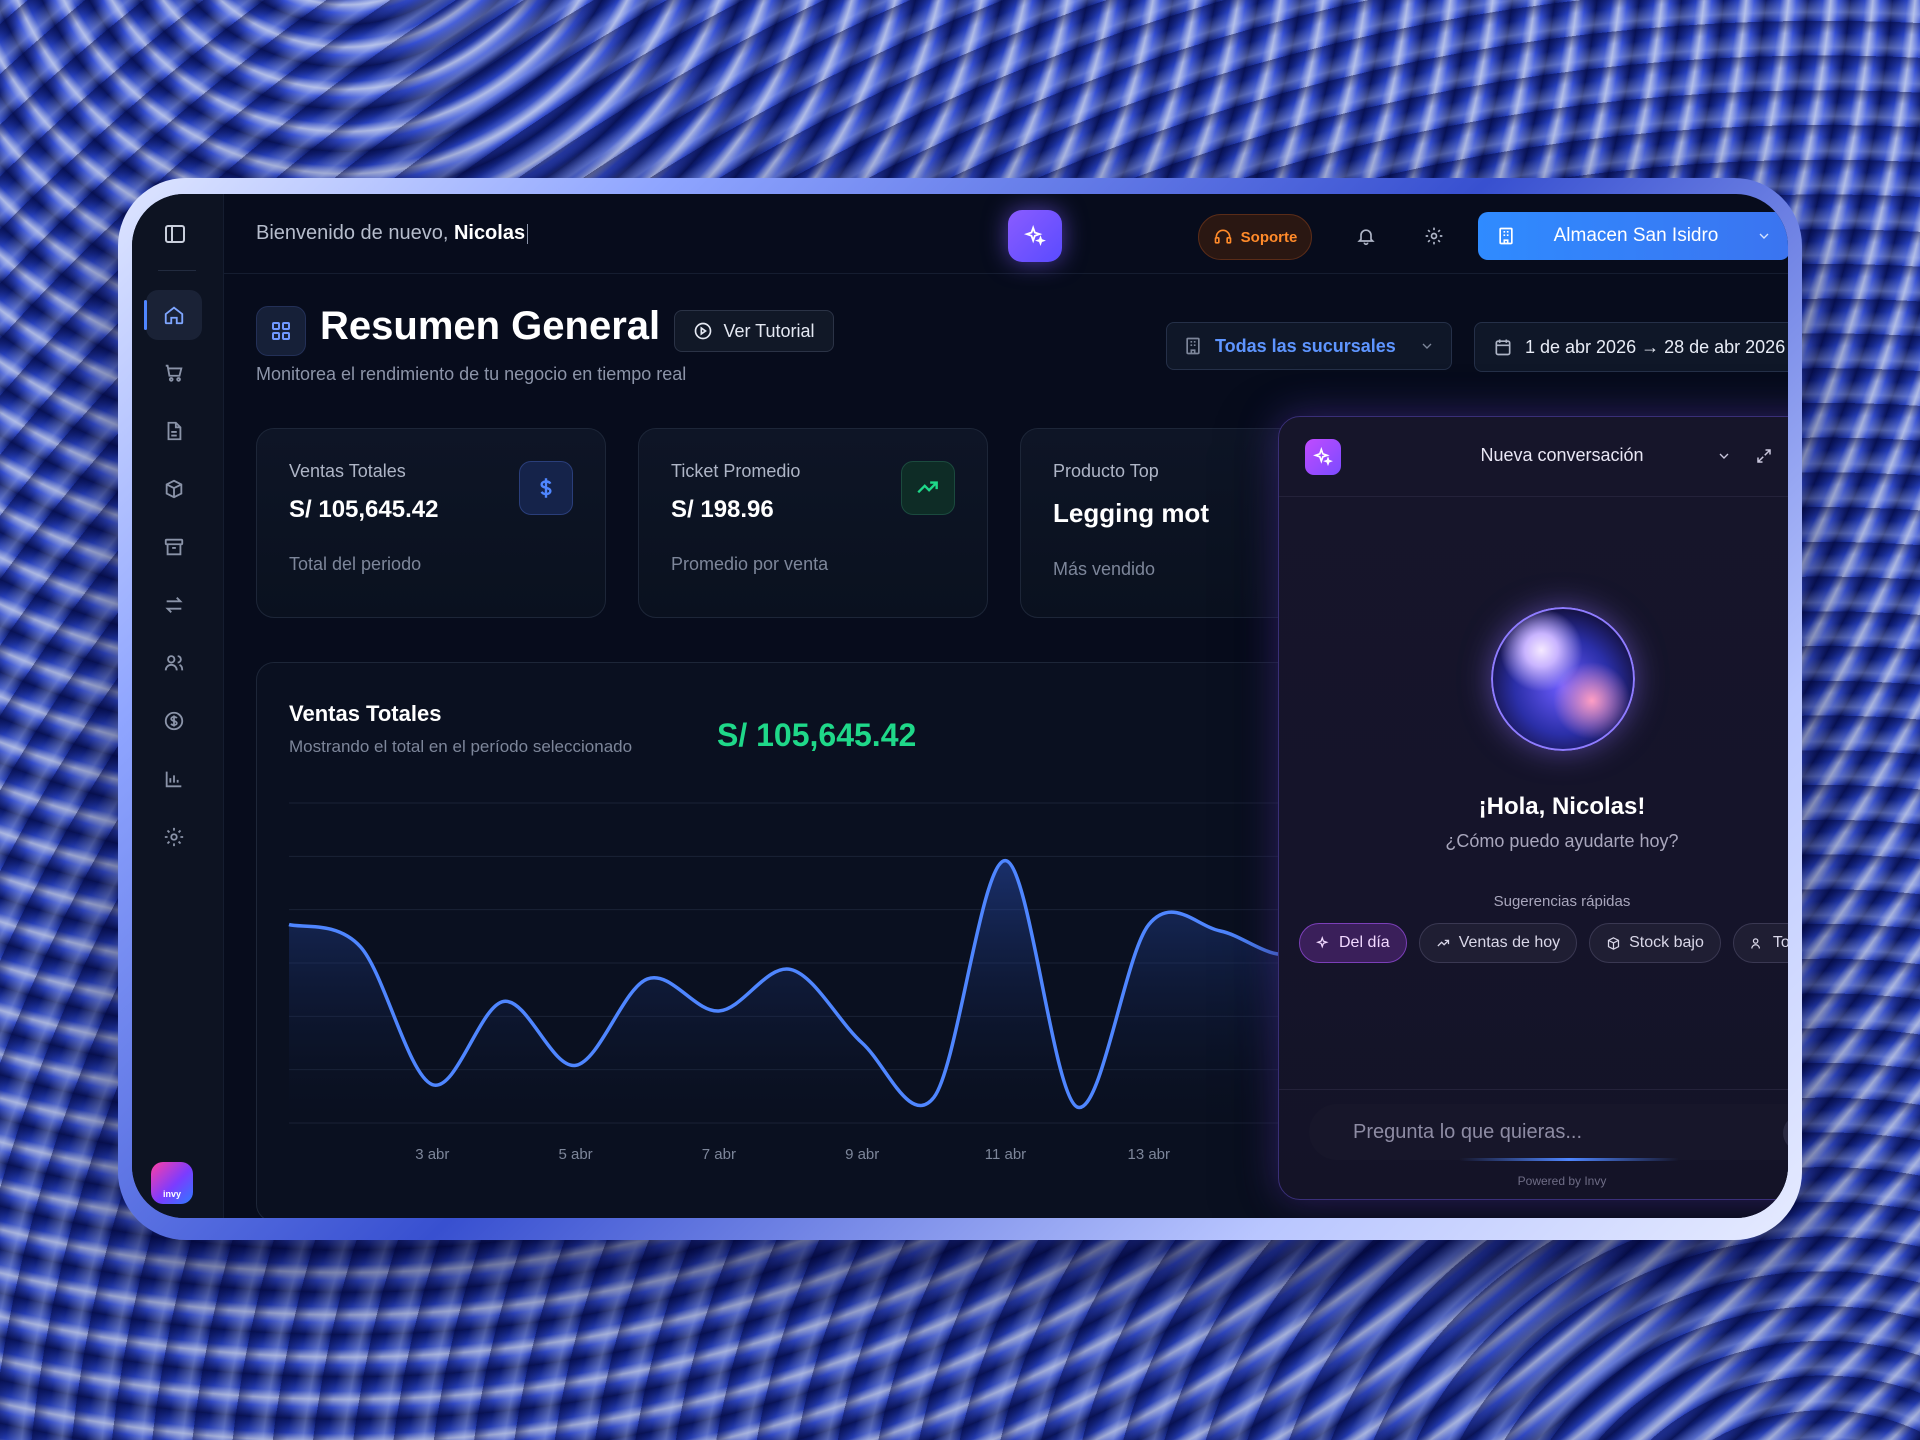 This screenshot has width=1920, height=1440. I want to click on sidebar-item-reports, so click(174, 779).